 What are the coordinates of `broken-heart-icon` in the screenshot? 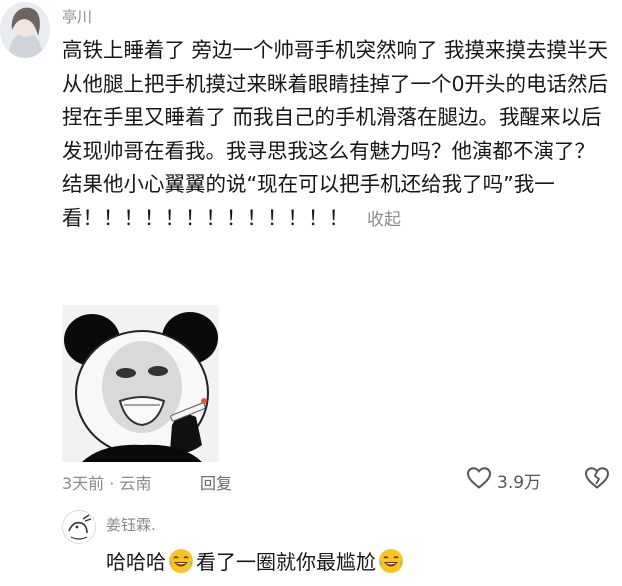 It's located at (597, 480).